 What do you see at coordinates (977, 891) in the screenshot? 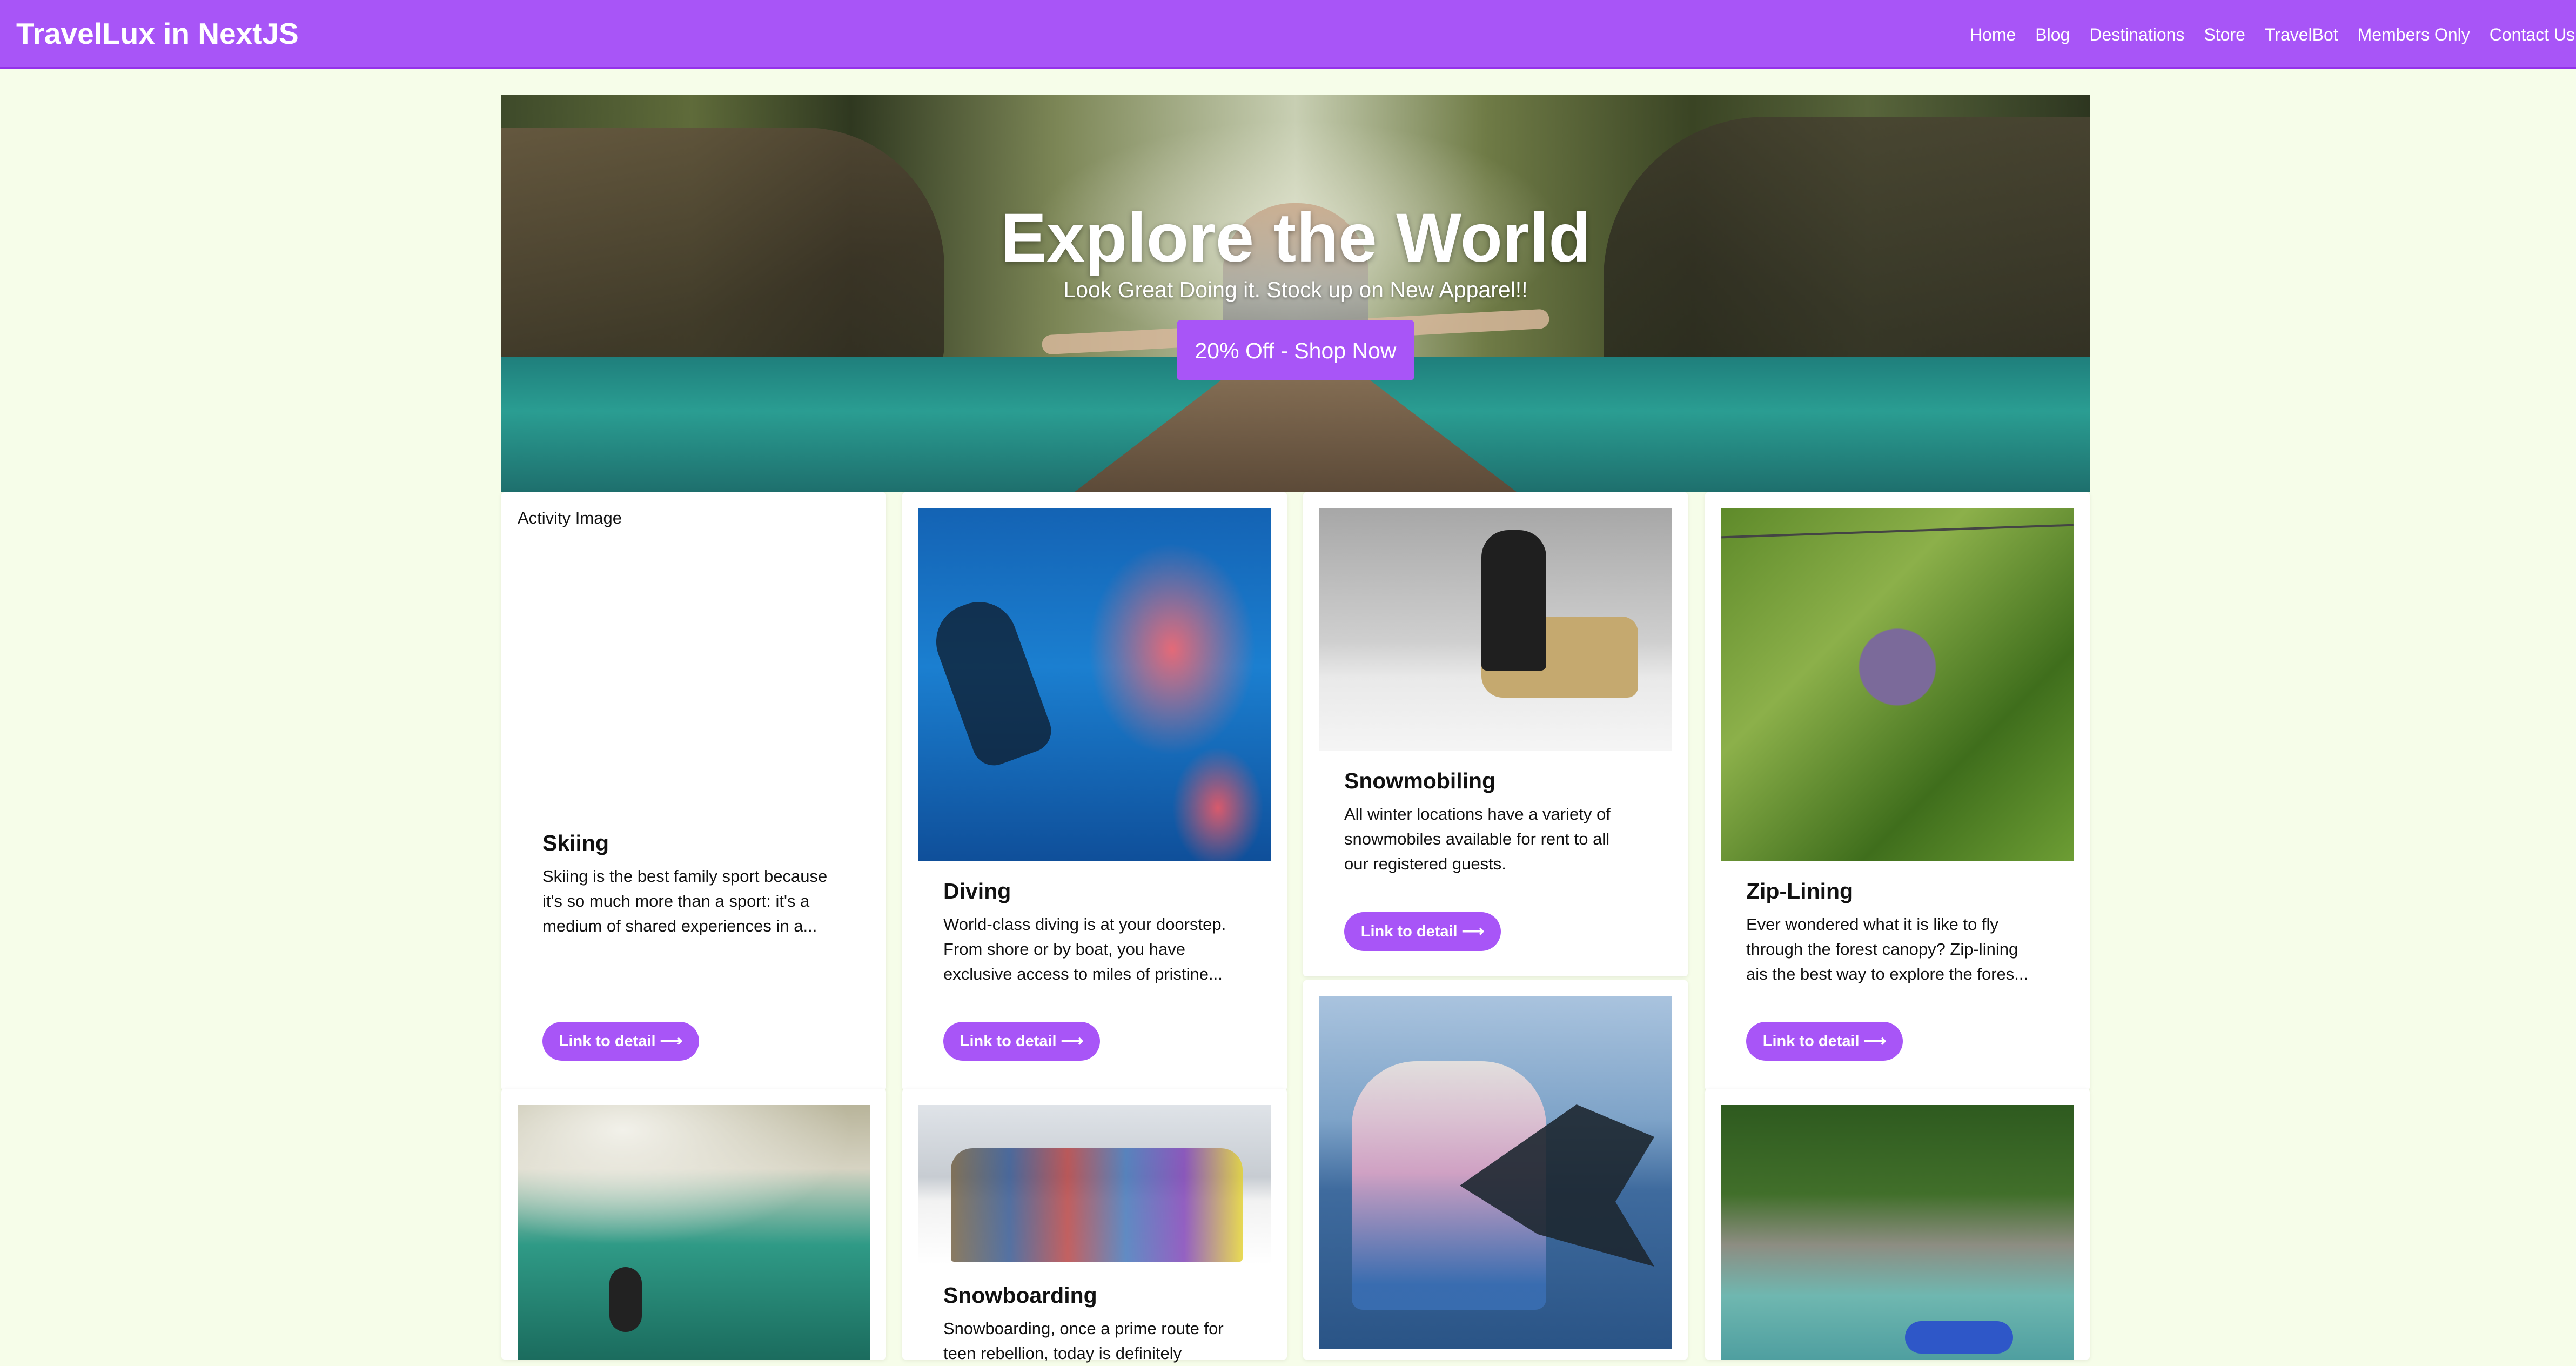
I see `card-title: Diving` at bounding box center [977, 891].